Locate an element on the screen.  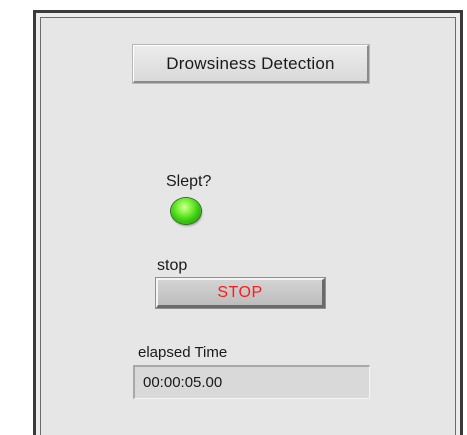
stop-control-label: stop is located at coordinates (172, 265).